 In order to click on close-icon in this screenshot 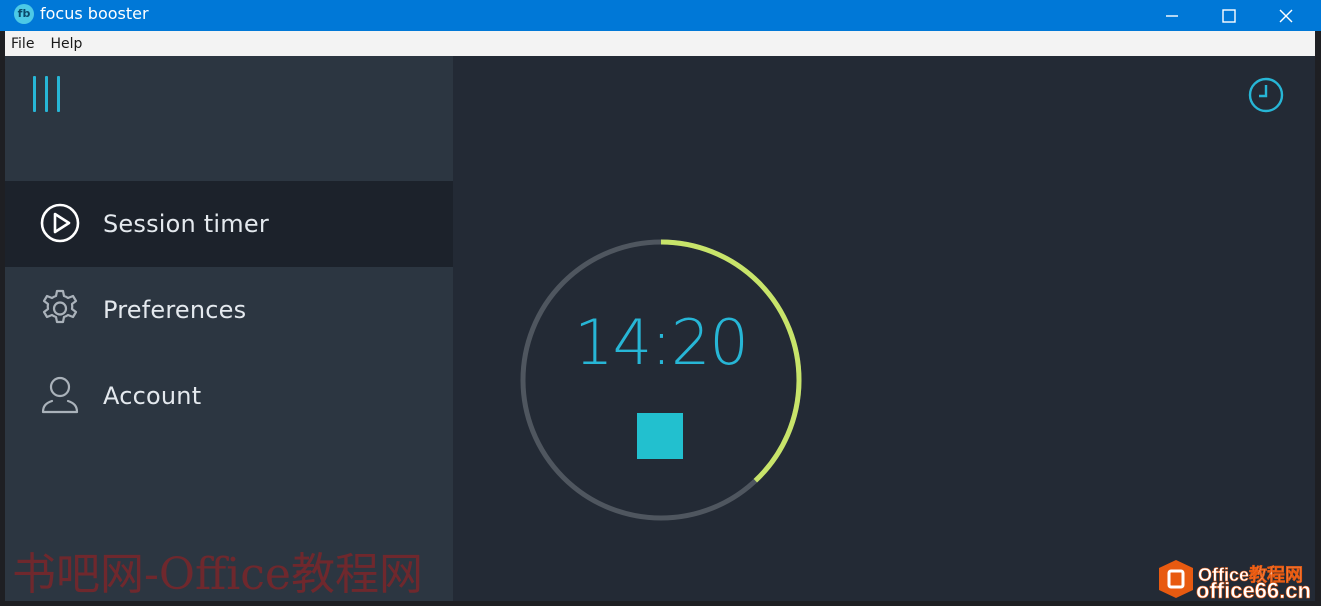, I will do `click(1286, 15)`.